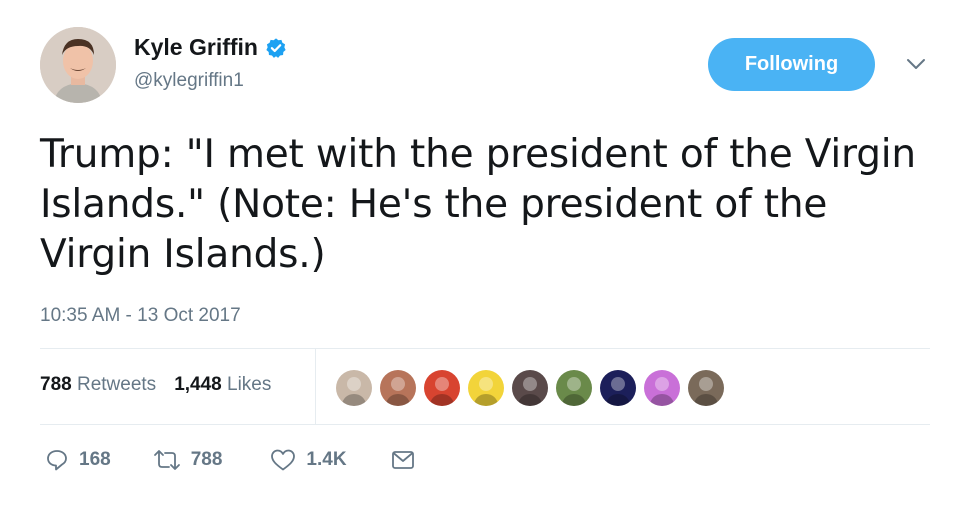 The image size is (980, 507). I want to click on tweet-timestamp: 10:35 AM - 13 Oct 2017, so click(140, 316).